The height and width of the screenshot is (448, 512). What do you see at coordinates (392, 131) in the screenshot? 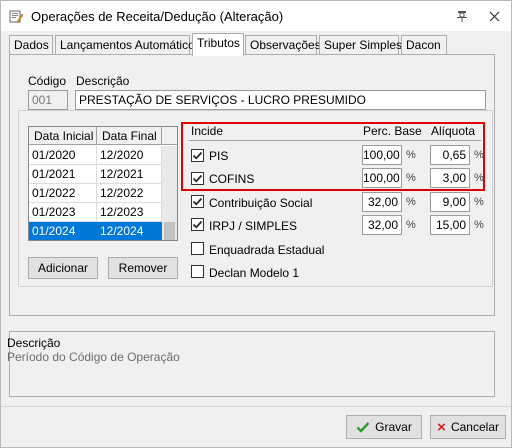
I see `col-perc-base: Perc. Base` at bounding box center [392, 131].